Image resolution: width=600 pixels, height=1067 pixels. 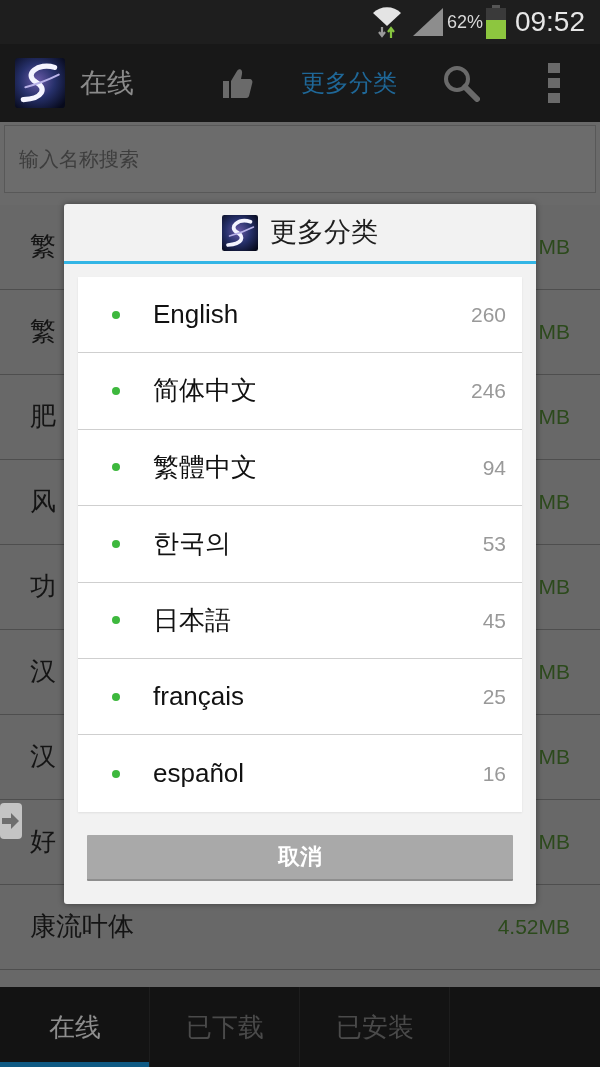 I want to click on font-name: 康流叶体, so click(x=82, y=927).